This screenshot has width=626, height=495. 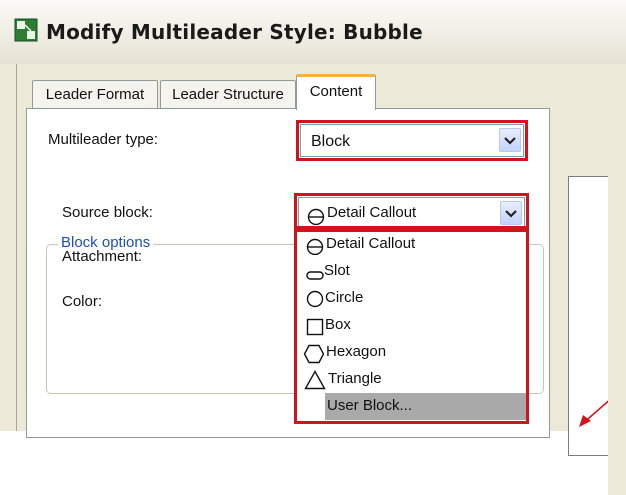 I want to click on source-block-select: Detail Callout, so click(x=411, y=212).